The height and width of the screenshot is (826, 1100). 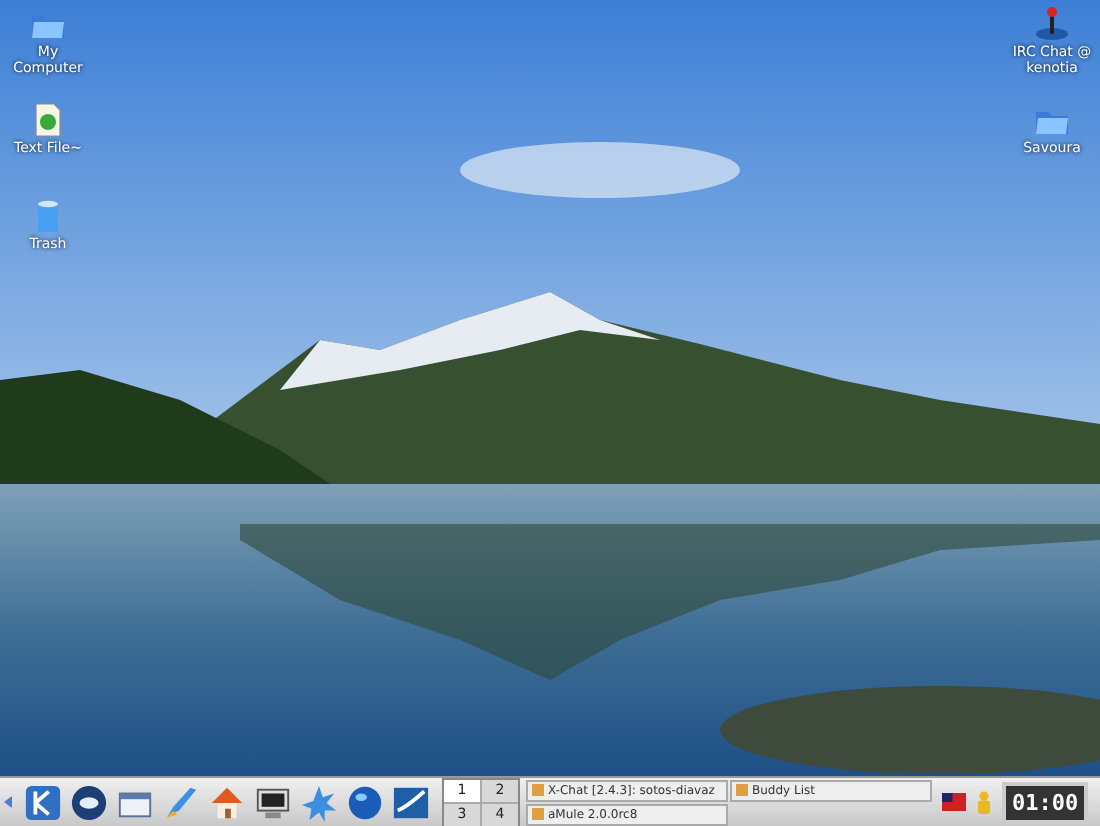 What do you see at coordinates (1045, 802) in the screenshot?
I see `clock: 01:00` at bounding box center [1045, 802].